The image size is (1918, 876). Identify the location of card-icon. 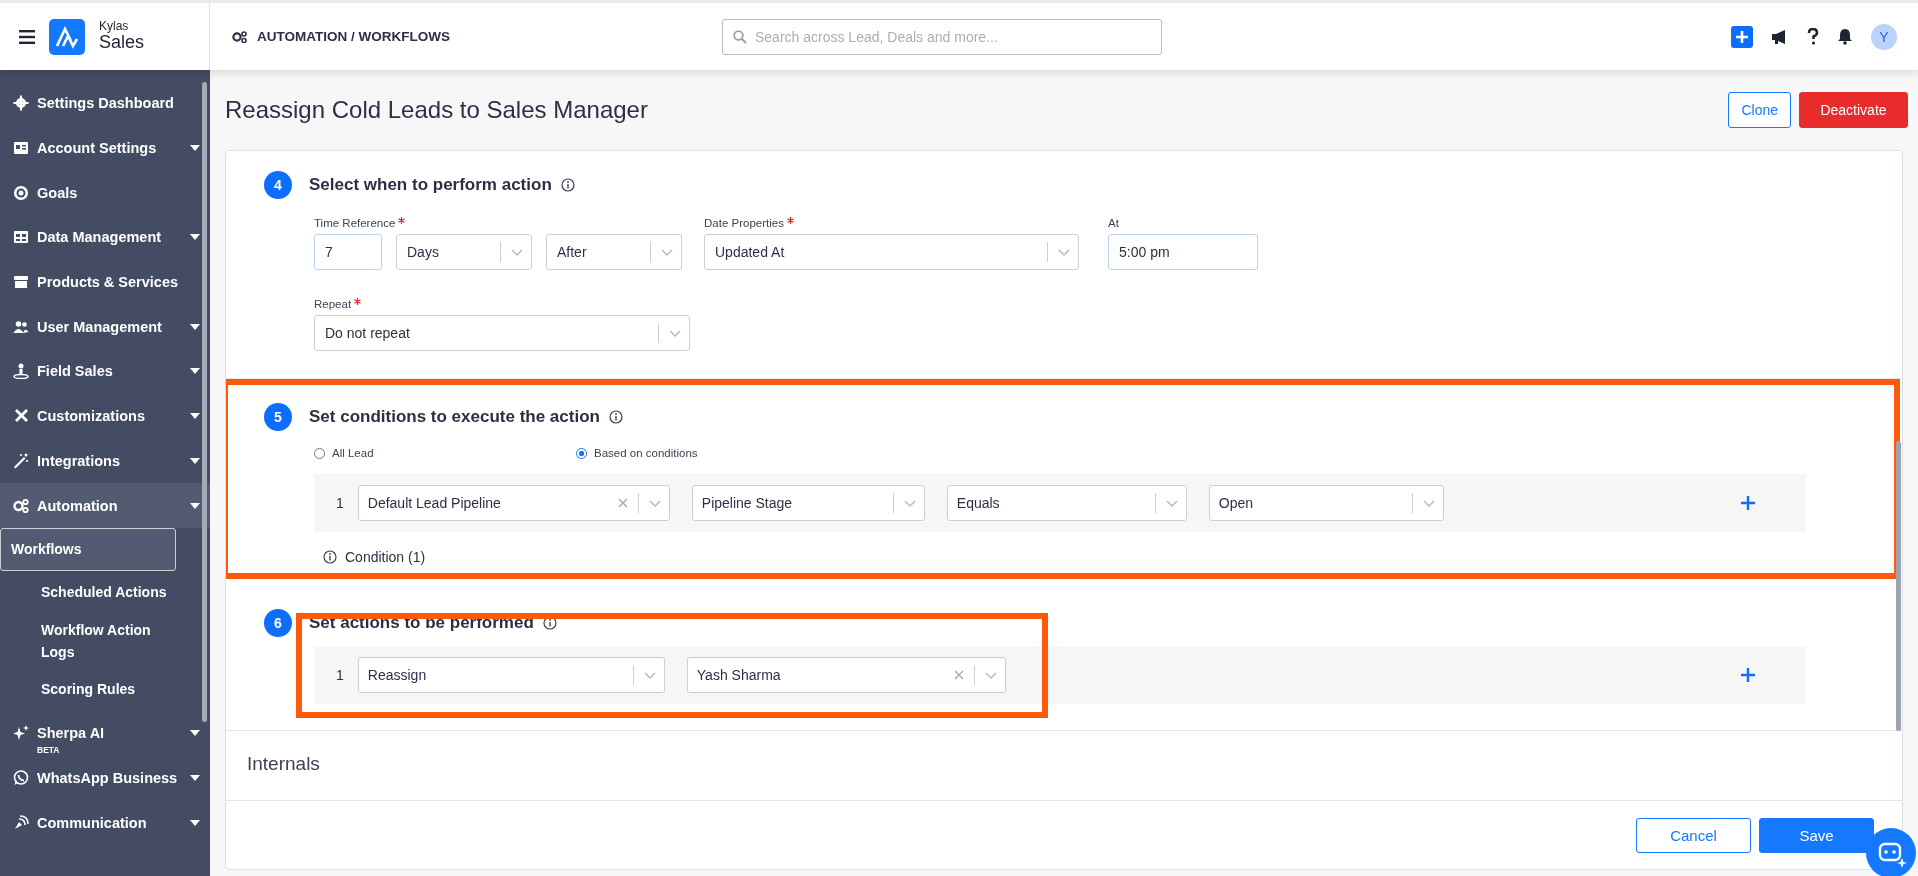
(21, 148).